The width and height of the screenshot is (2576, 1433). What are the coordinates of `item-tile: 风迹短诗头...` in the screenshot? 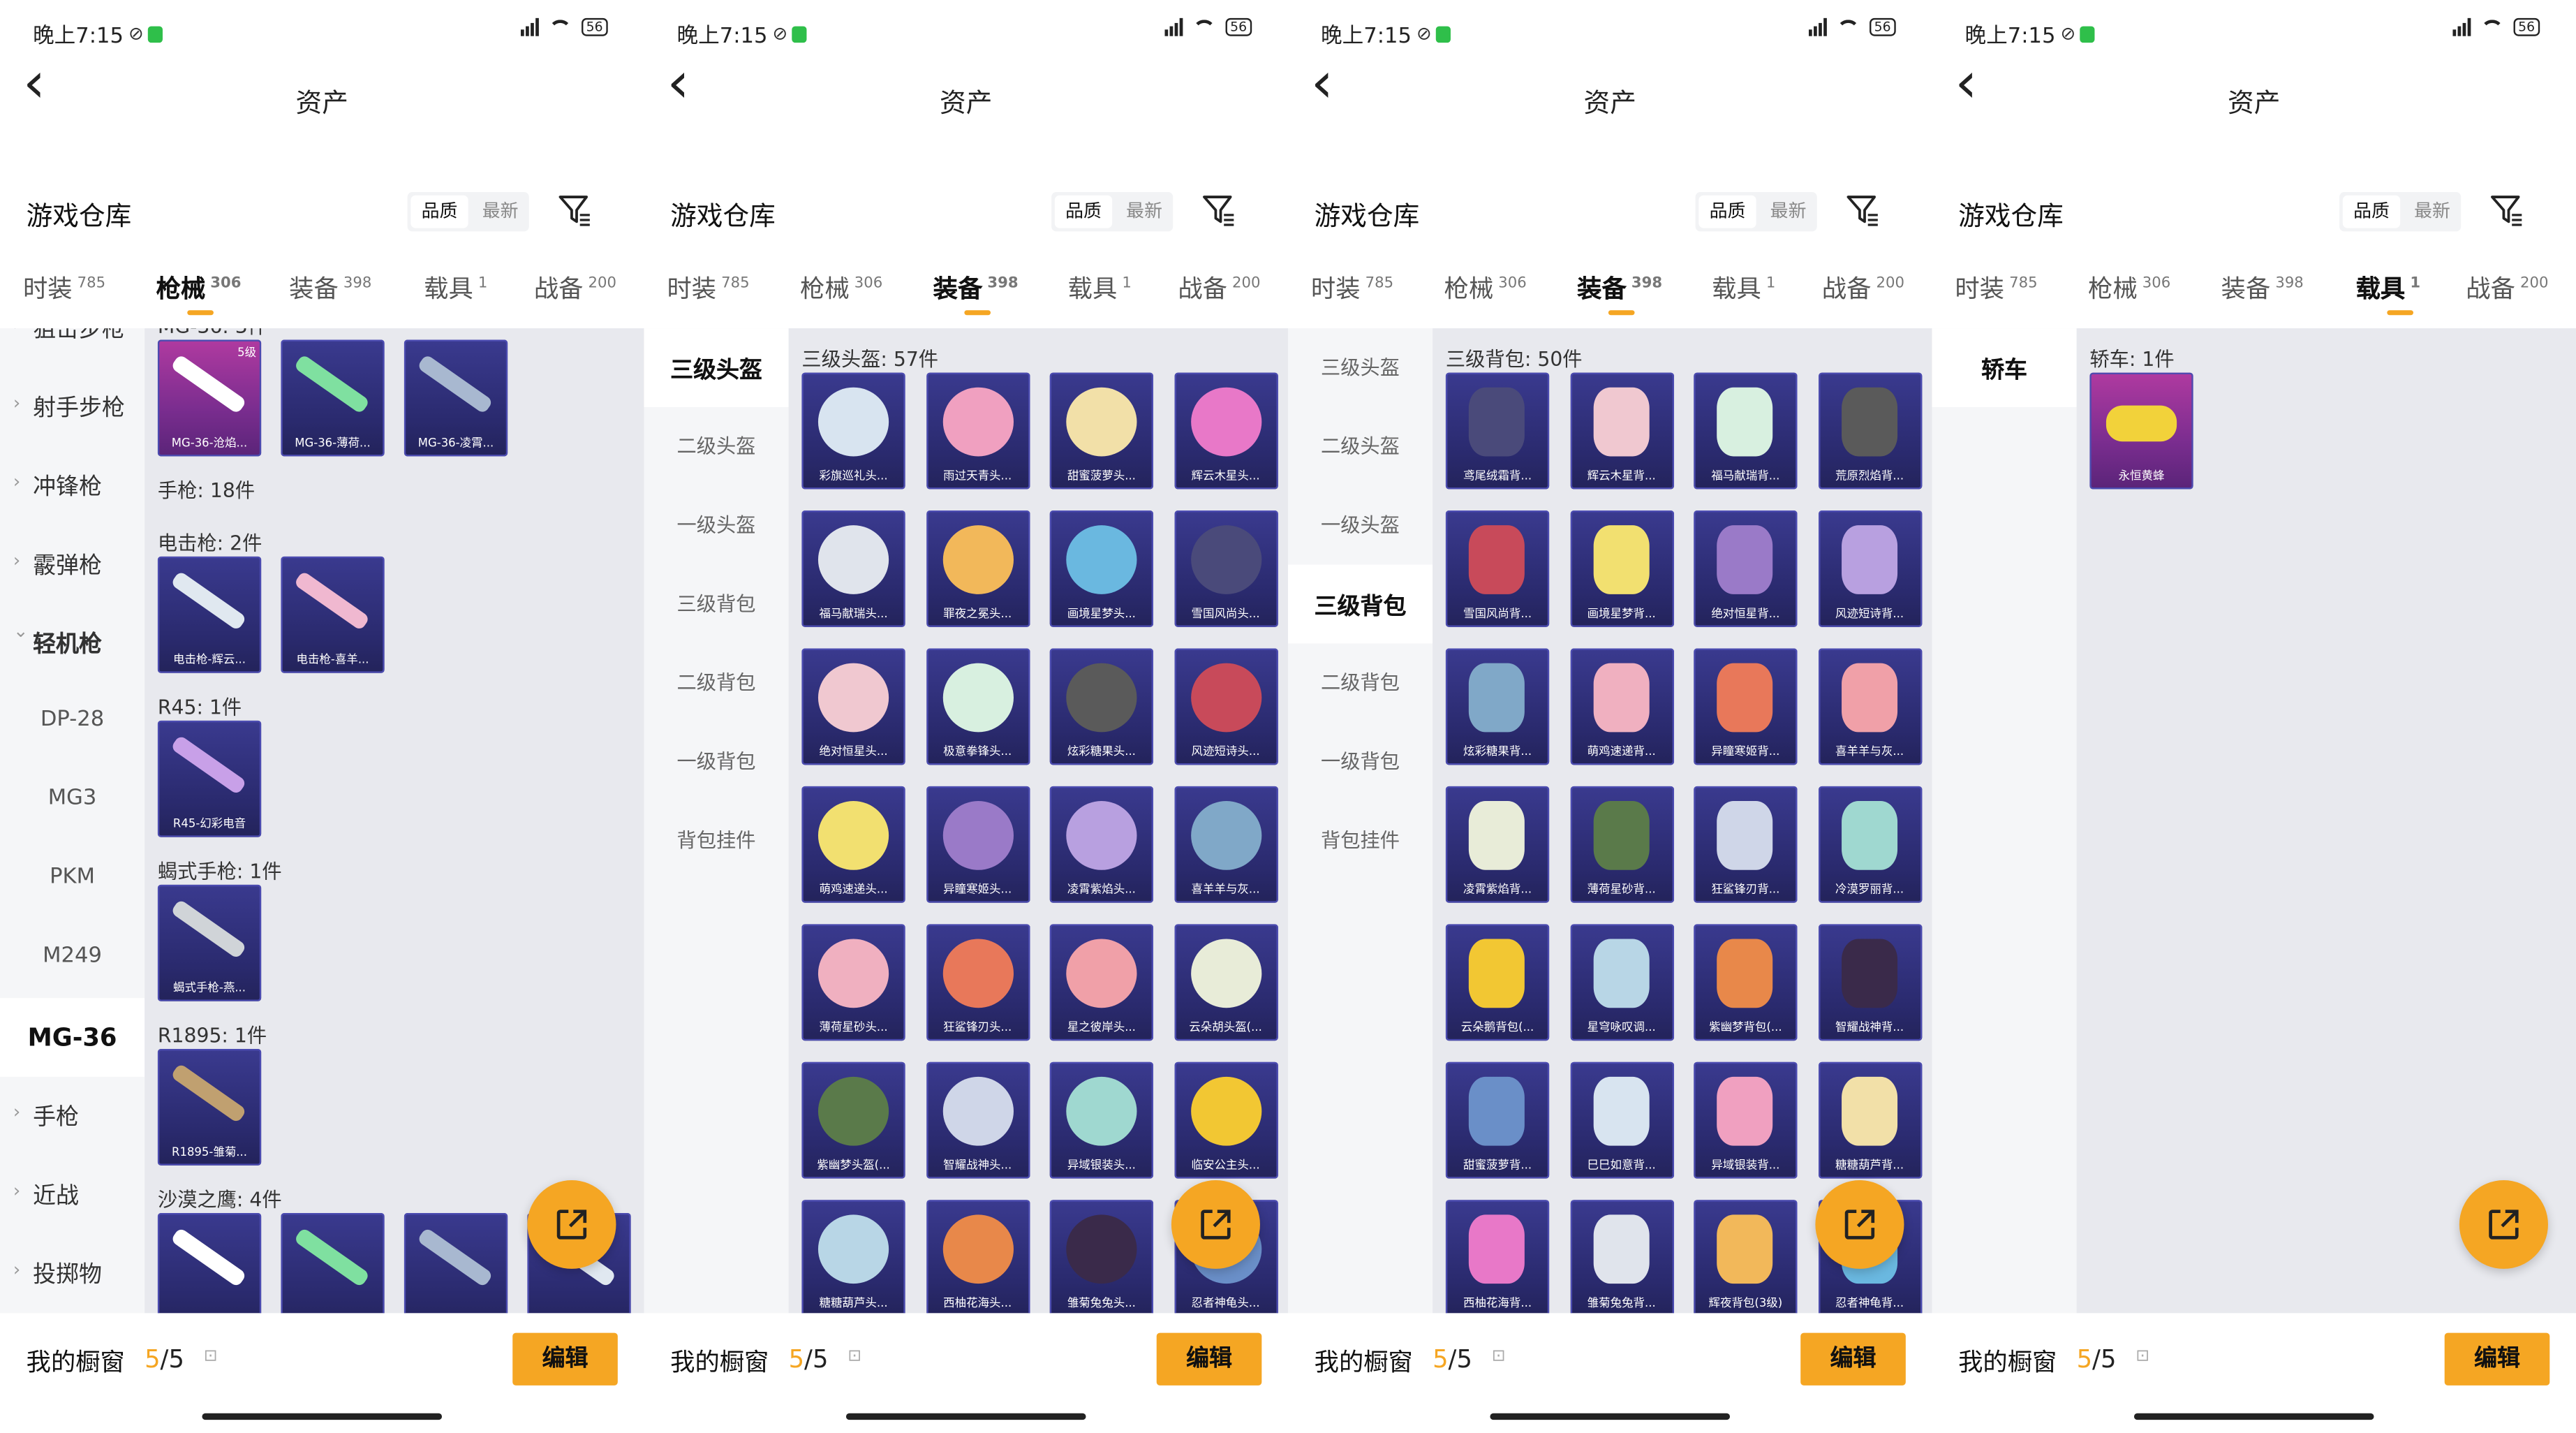 It's located at (1226, 706).